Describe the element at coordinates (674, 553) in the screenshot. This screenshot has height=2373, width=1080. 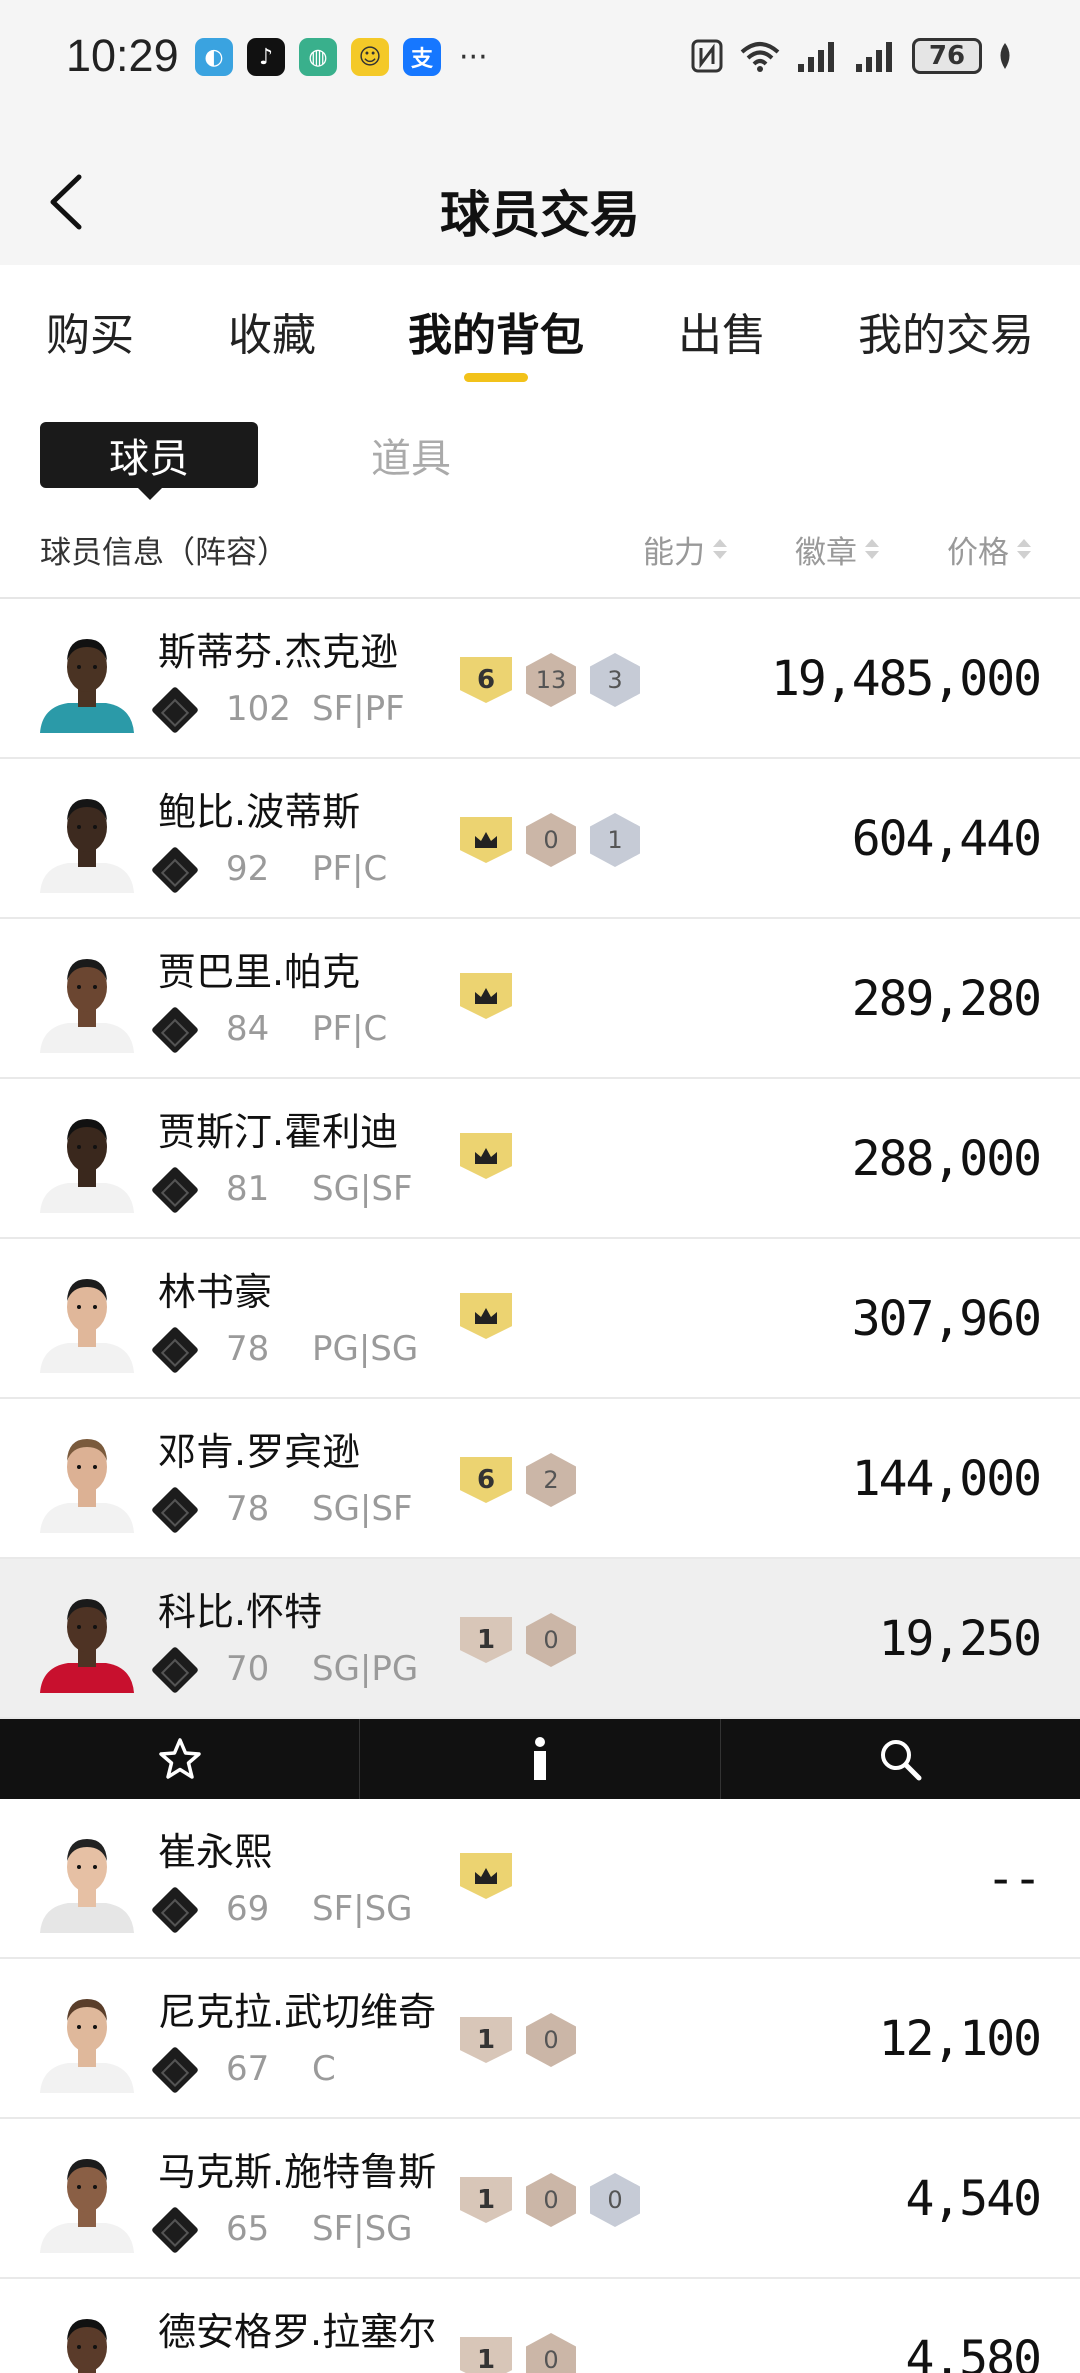
I see `col-ability-label: 能力` at that location.